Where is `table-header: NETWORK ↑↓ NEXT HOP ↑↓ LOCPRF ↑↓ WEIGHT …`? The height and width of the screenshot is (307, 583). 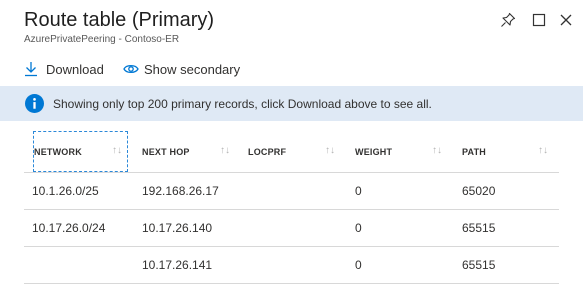 table-header: NETWORK ↑↓ NEXT HOP ↑↓ LOCPRF ↑↓ WEIGHT … is located at coordinates (291, 152).